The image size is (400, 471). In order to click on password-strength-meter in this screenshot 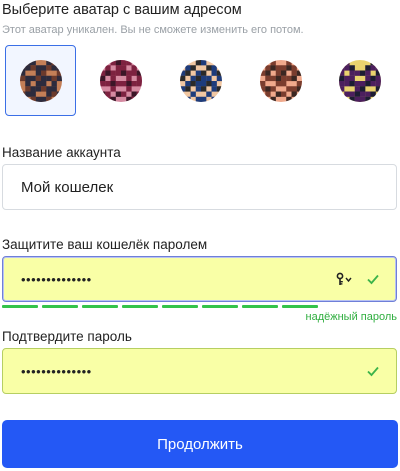, I will do `click(199, 306)`.